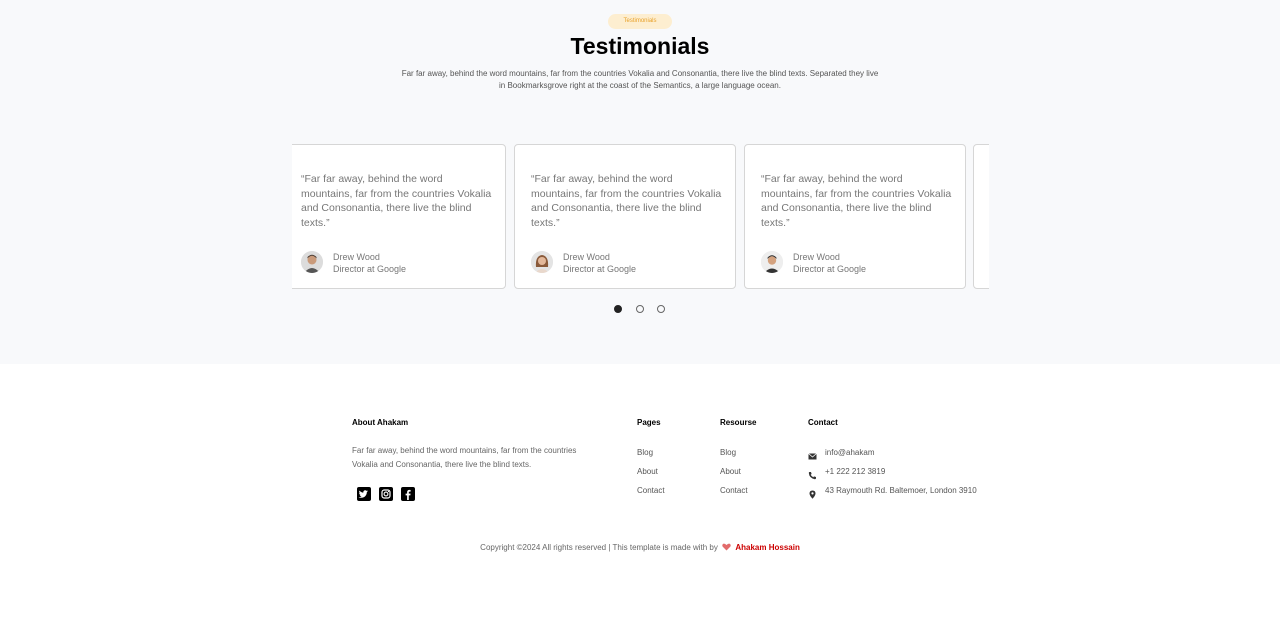  I want to click on section-title: Testimonials, so click(640, 46).